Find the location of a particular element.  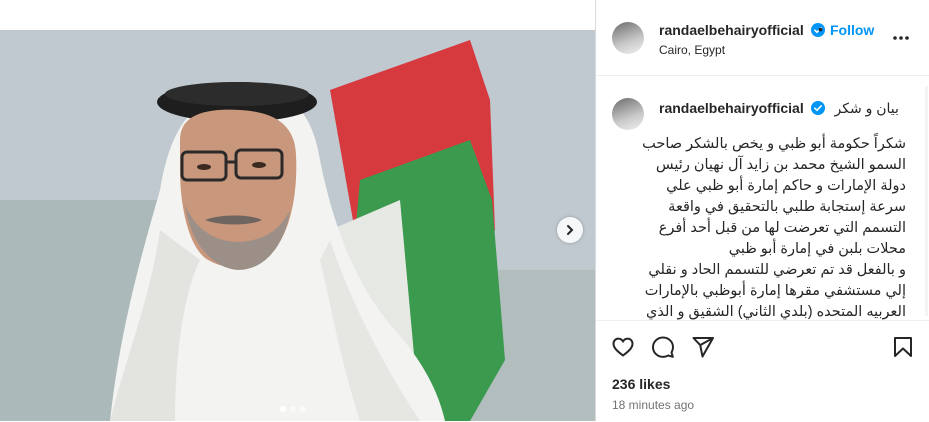

heart-icon is located at coordinates (623, 347).